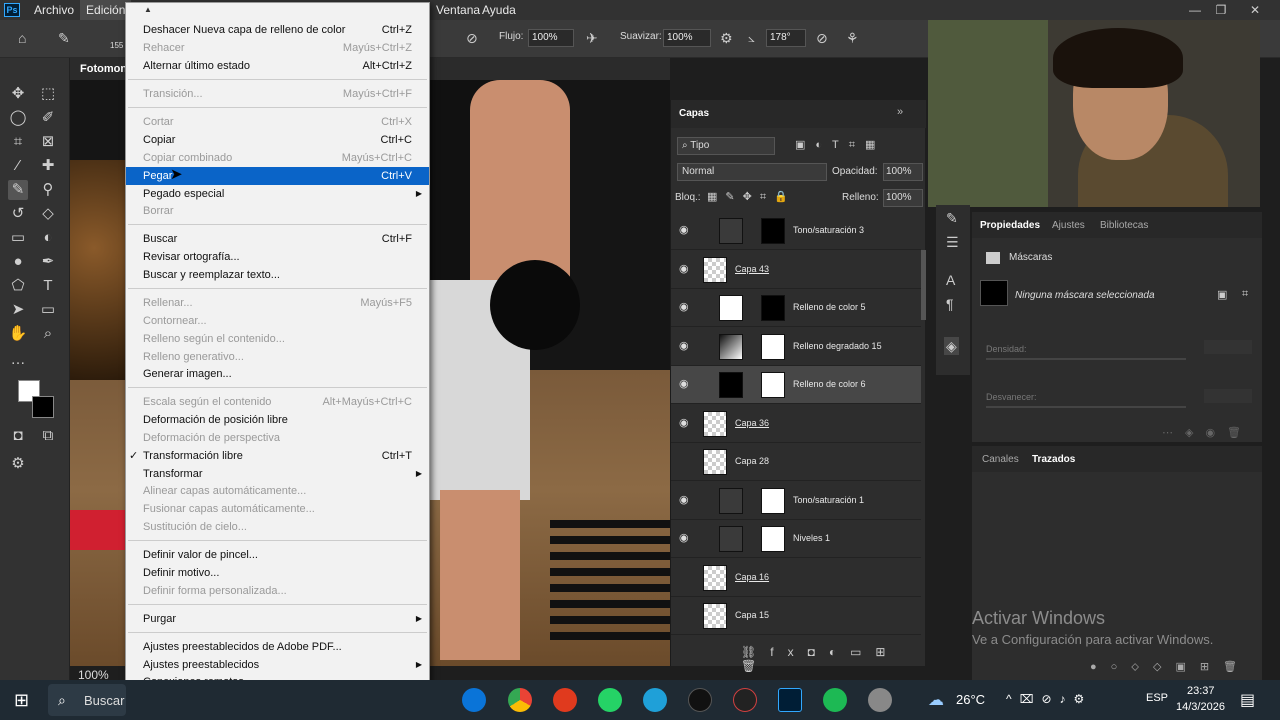  I want to click on photoshop-taskbar-icon, so click(790, 700).